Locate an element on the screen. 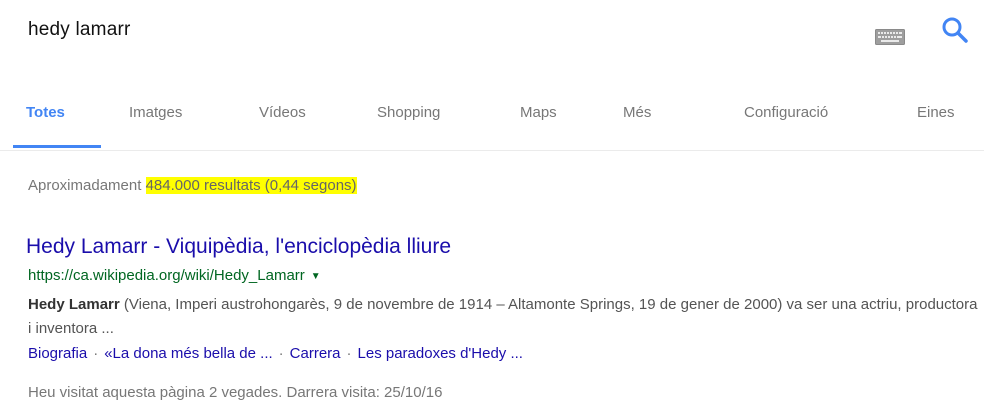  stats-highlighted: 484.000 resultats (0,44 segons) is located at coordinates (251, 185).